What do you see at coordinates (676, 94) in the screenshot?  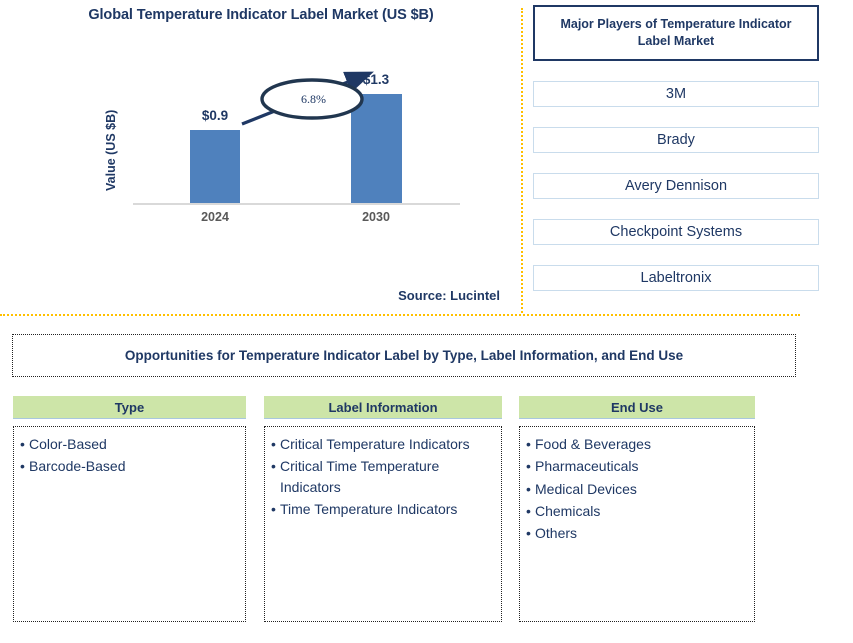 I see `player-item: 3M` at bounding box center [676, 94].